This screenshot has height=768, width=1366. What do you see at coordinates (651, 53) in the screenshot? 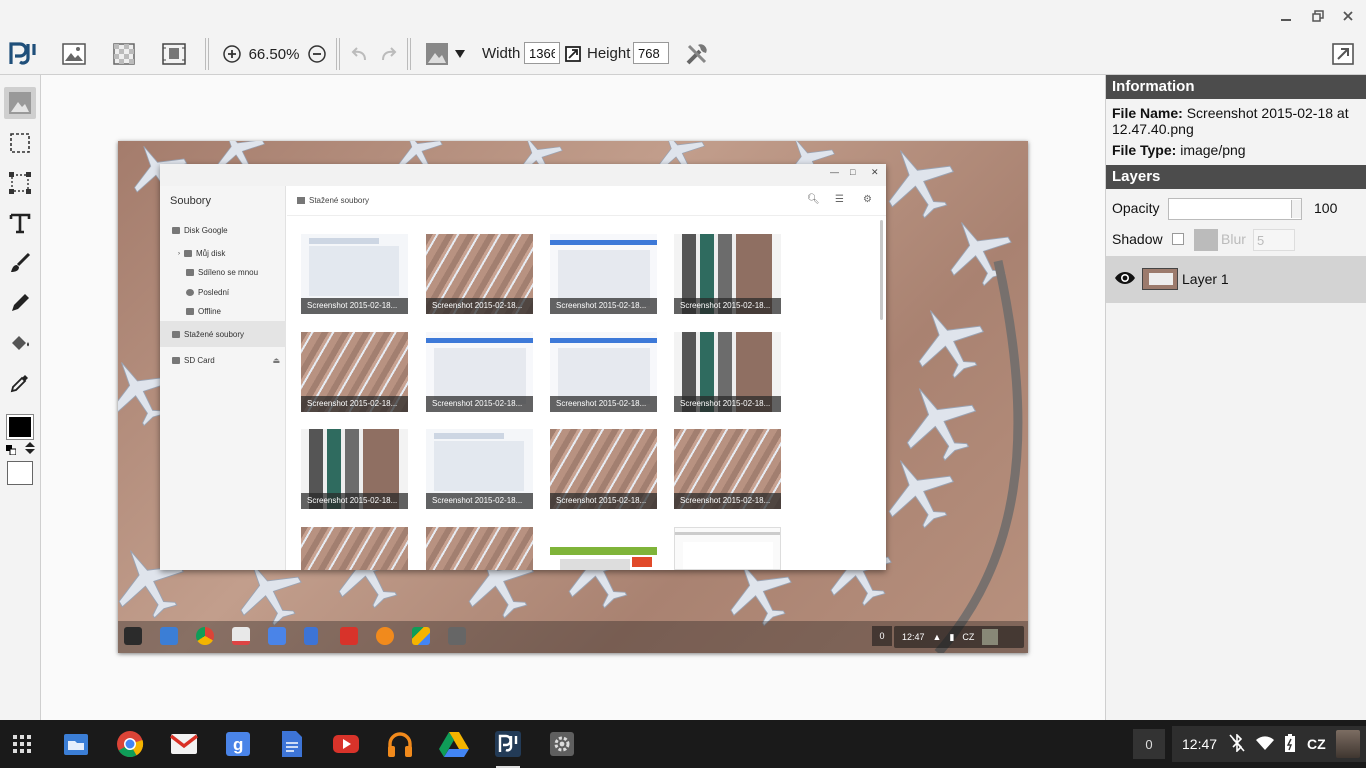
I see `height-input` at bounding box center [651, 53].